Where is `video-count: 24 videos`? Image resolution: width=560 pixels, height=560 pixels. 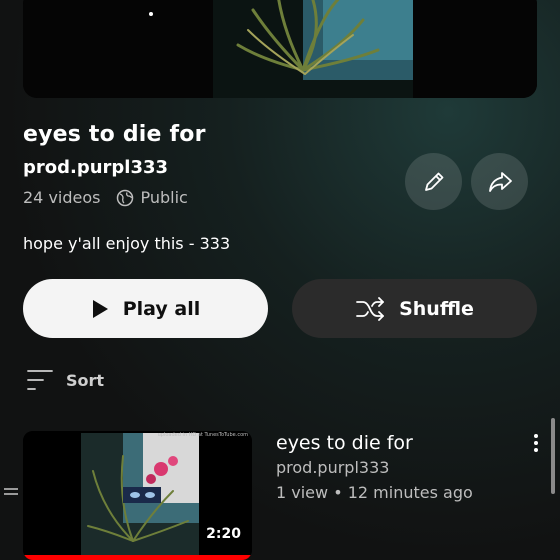
video-count: 24 videos is located at coordinates (62, 197).